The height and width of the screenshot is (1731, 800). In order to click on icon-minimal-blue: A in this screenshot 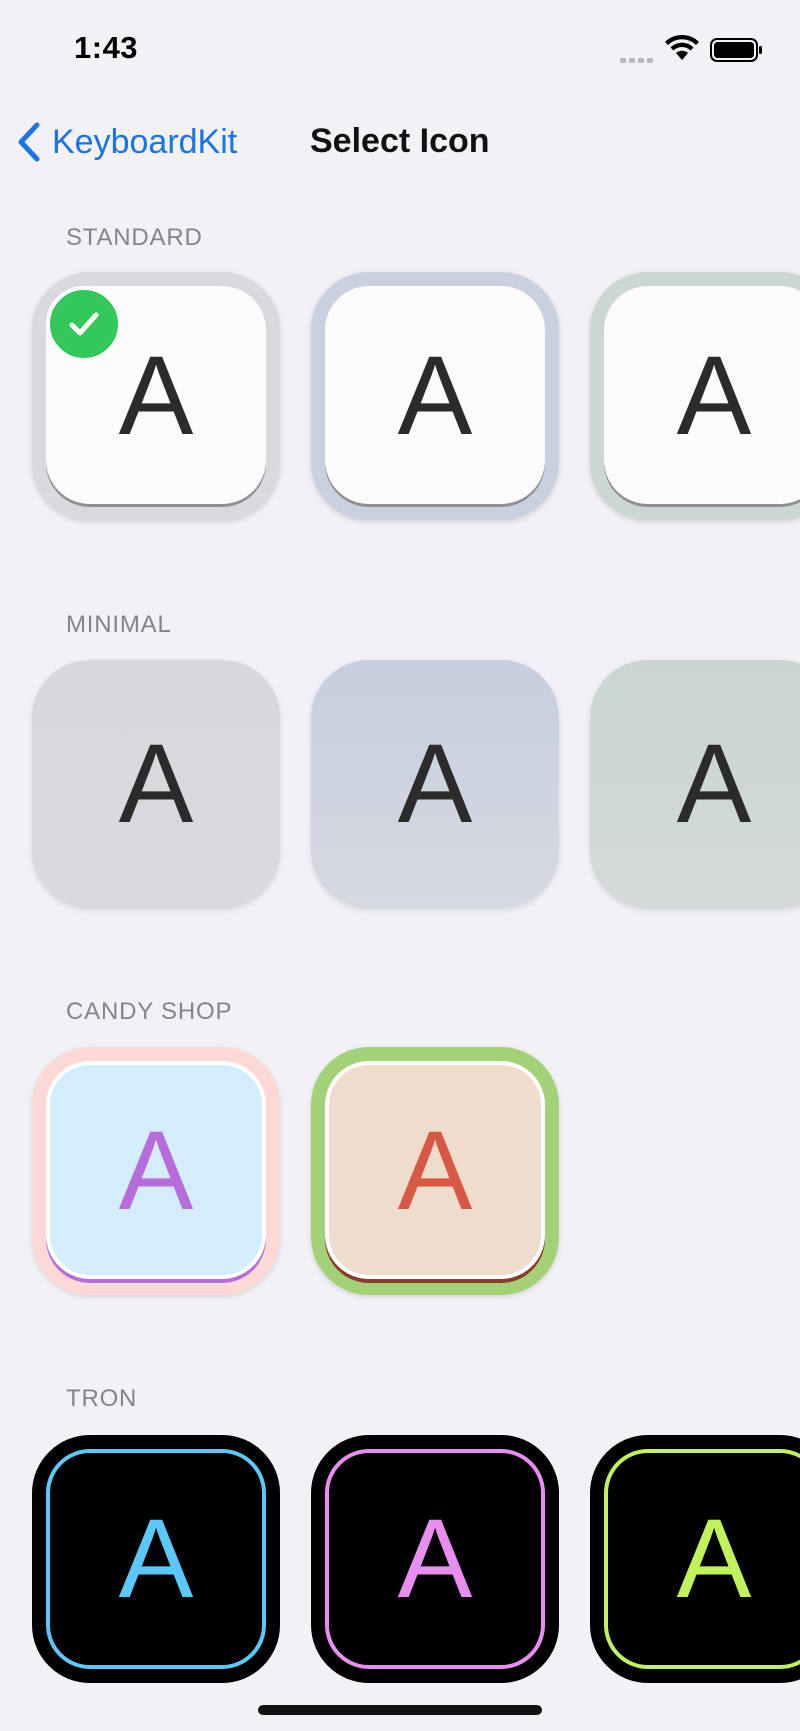, I will do `click(435, 784)`.